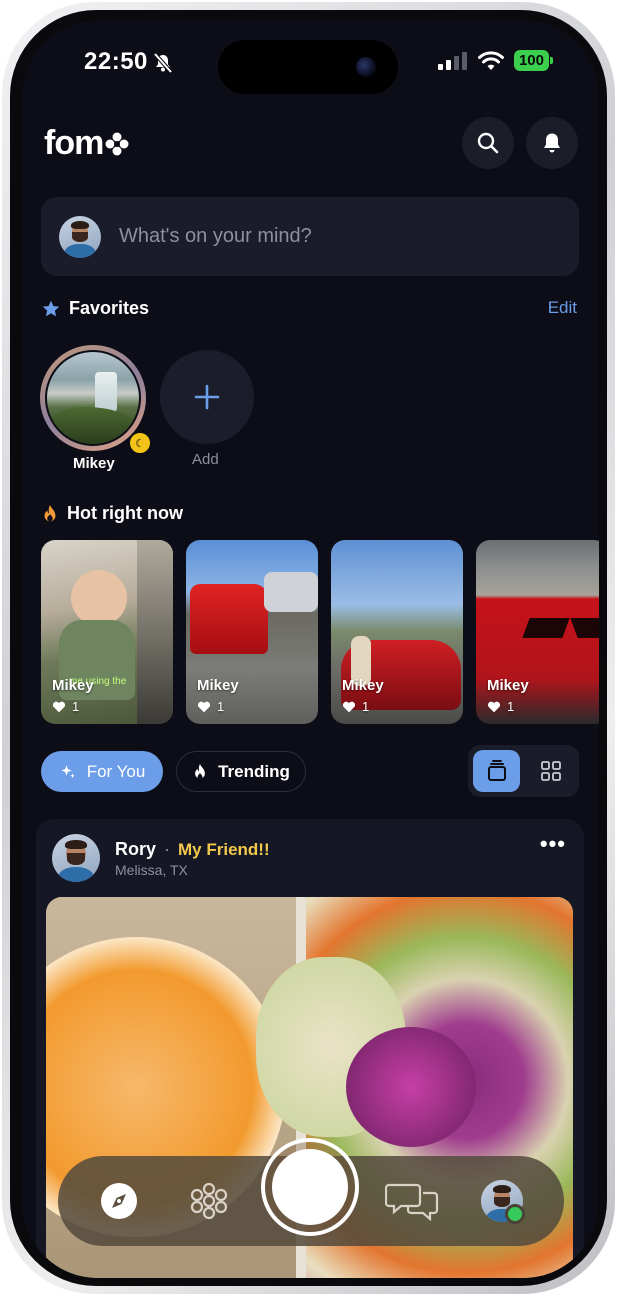  I want to click on bell-icon, so click(552, 143).